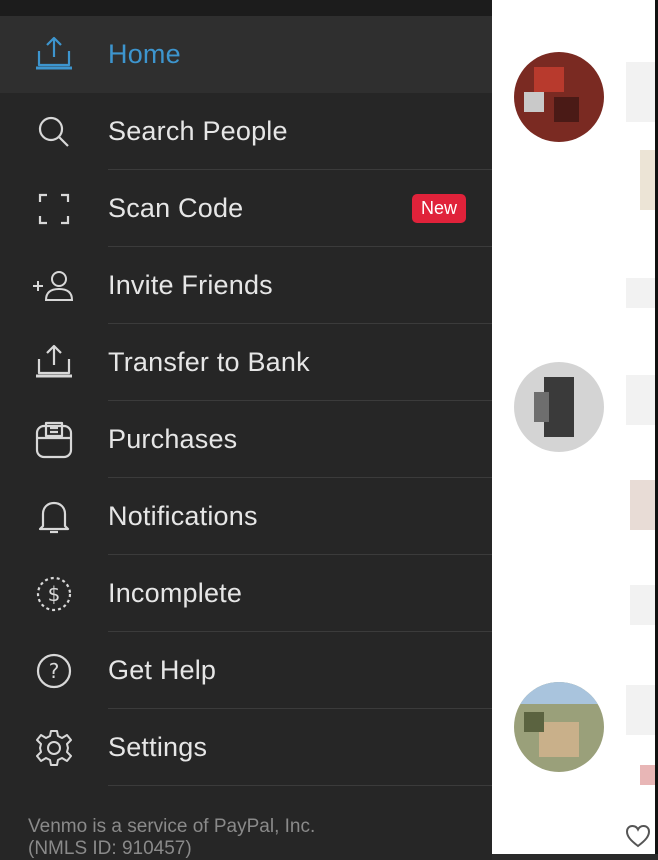 The width and height of the screenshot is (658, 860). I want to click on scan-frame-icon, so click(54, 209).